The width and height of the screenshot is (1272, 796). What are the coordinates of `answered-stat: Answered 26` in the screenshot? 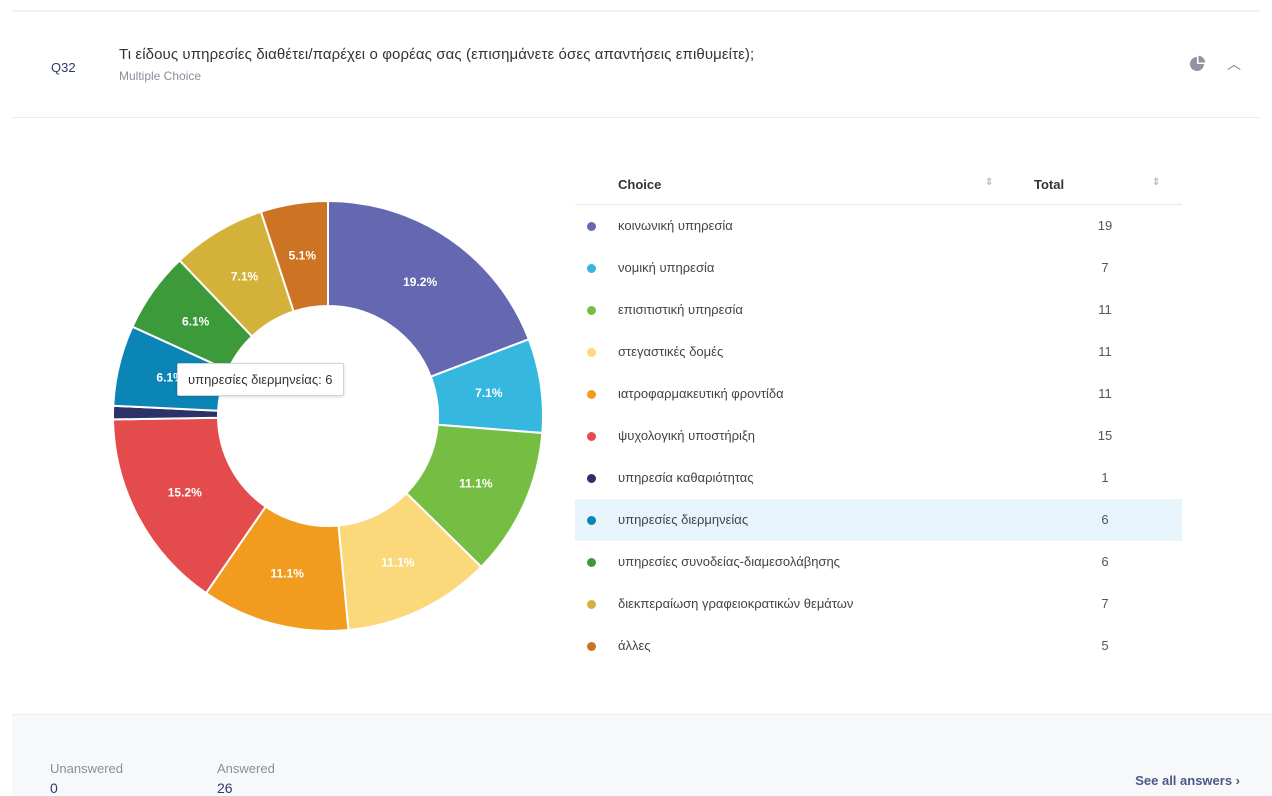 It's located at (246, 778).